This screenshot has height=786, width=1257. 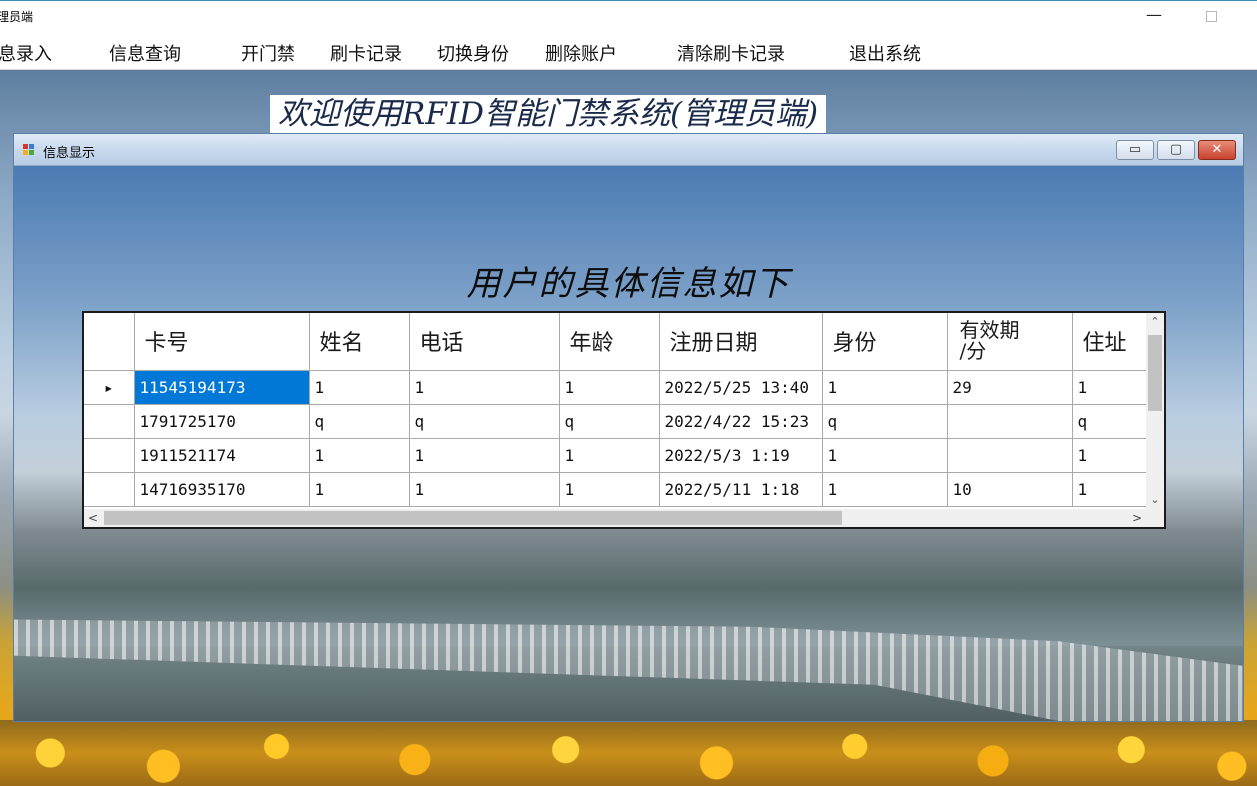 I want to click on column-header-reg-date: 注册日期, so click(x=741, y=342).